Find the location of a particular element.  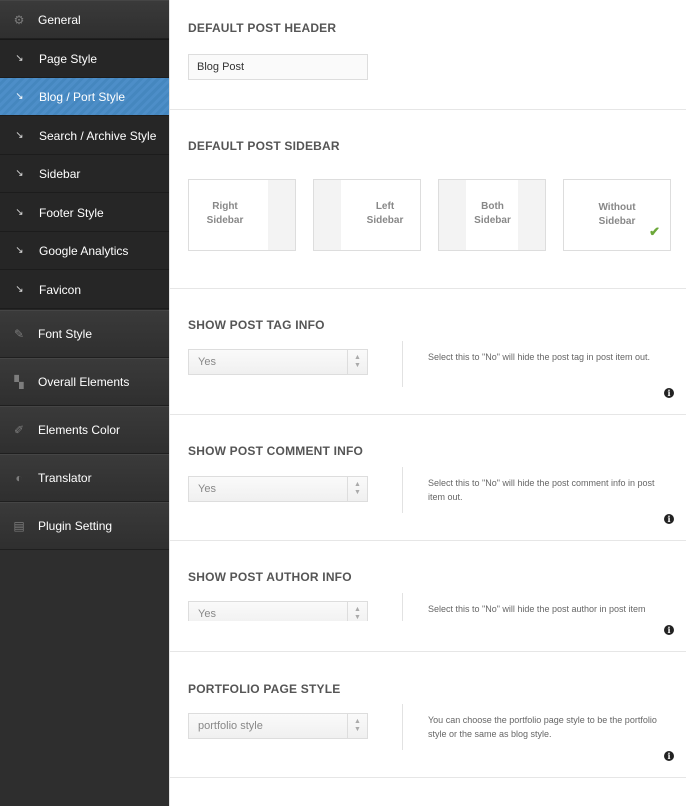

section-title: SHOW POST AUTHOR INFO is located at coordinates (270, 577).